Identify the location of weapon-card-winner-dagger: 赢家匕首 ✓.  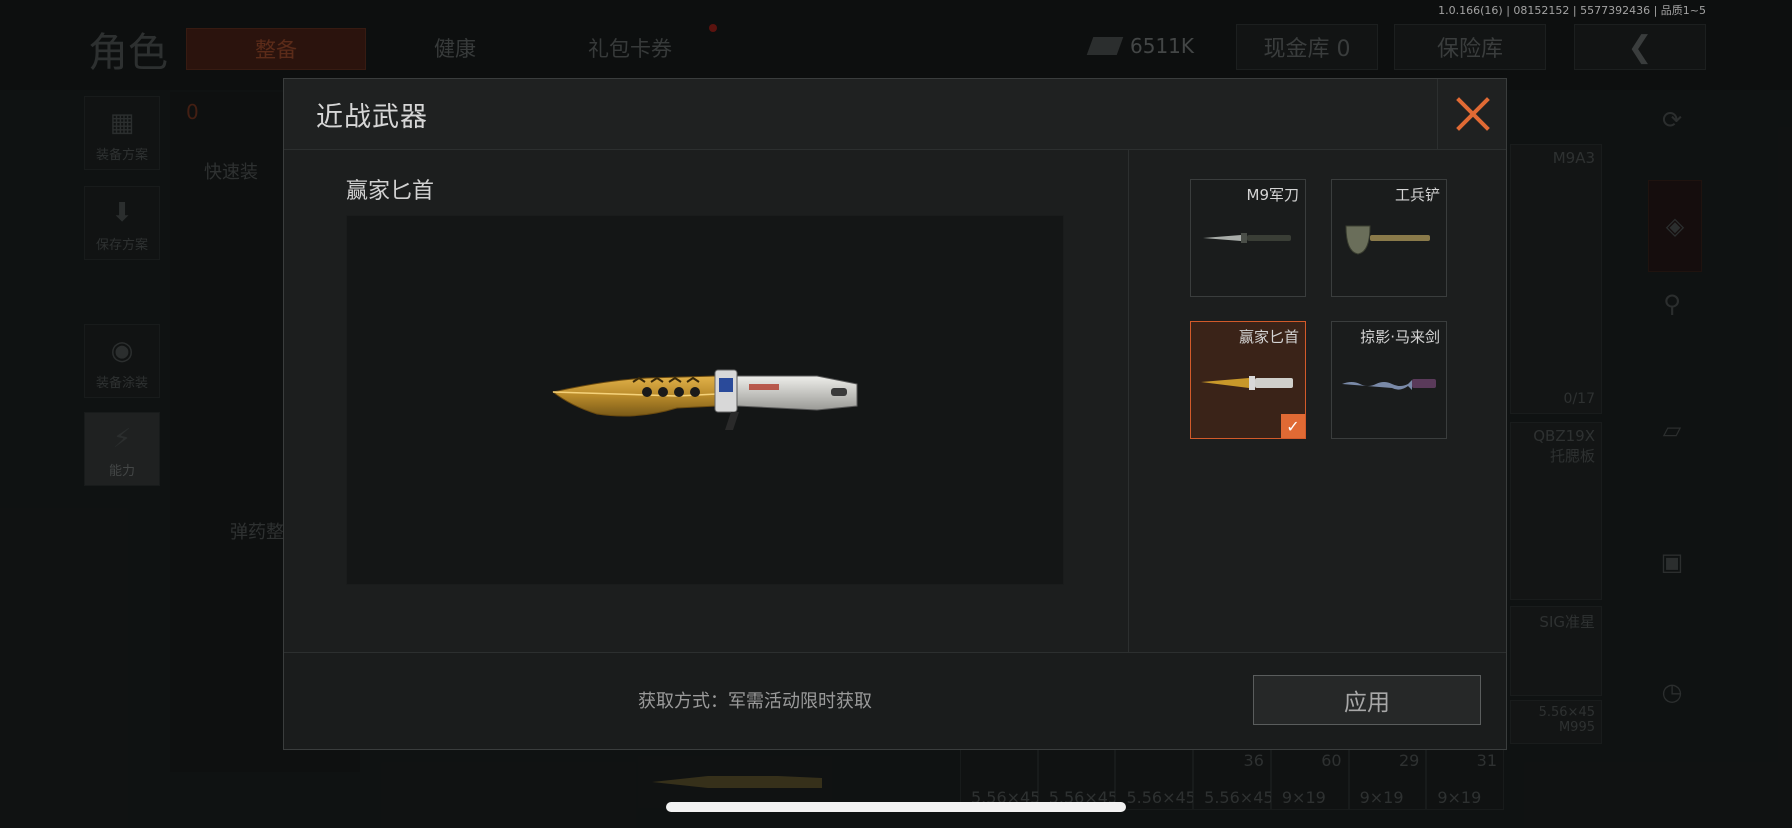
(1248, 380).